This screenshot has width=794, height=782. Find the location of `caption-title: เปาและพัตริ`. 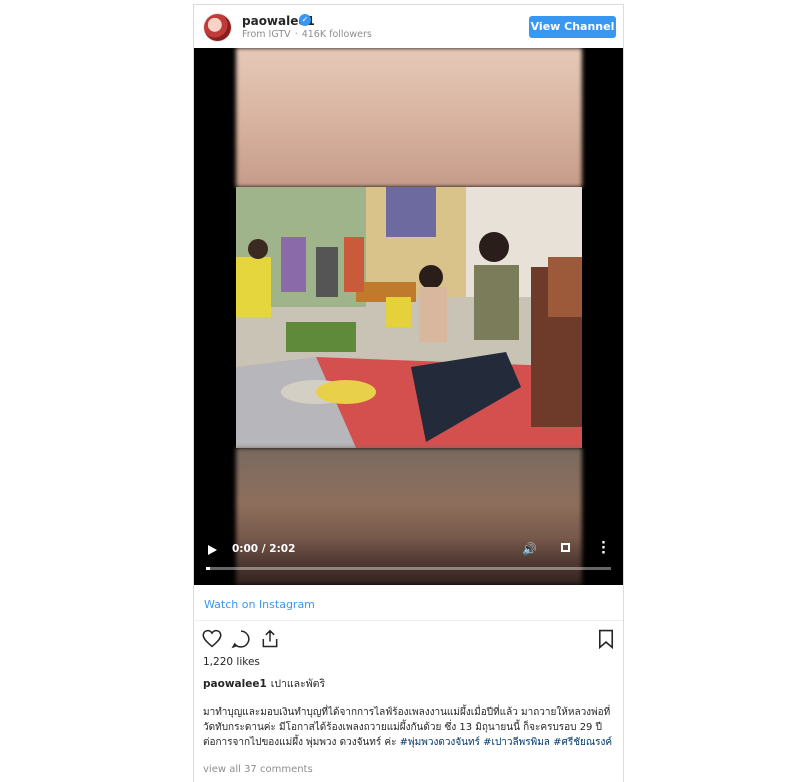

caption-title: เปาและพัตริ is located at coordinates (298, 684).